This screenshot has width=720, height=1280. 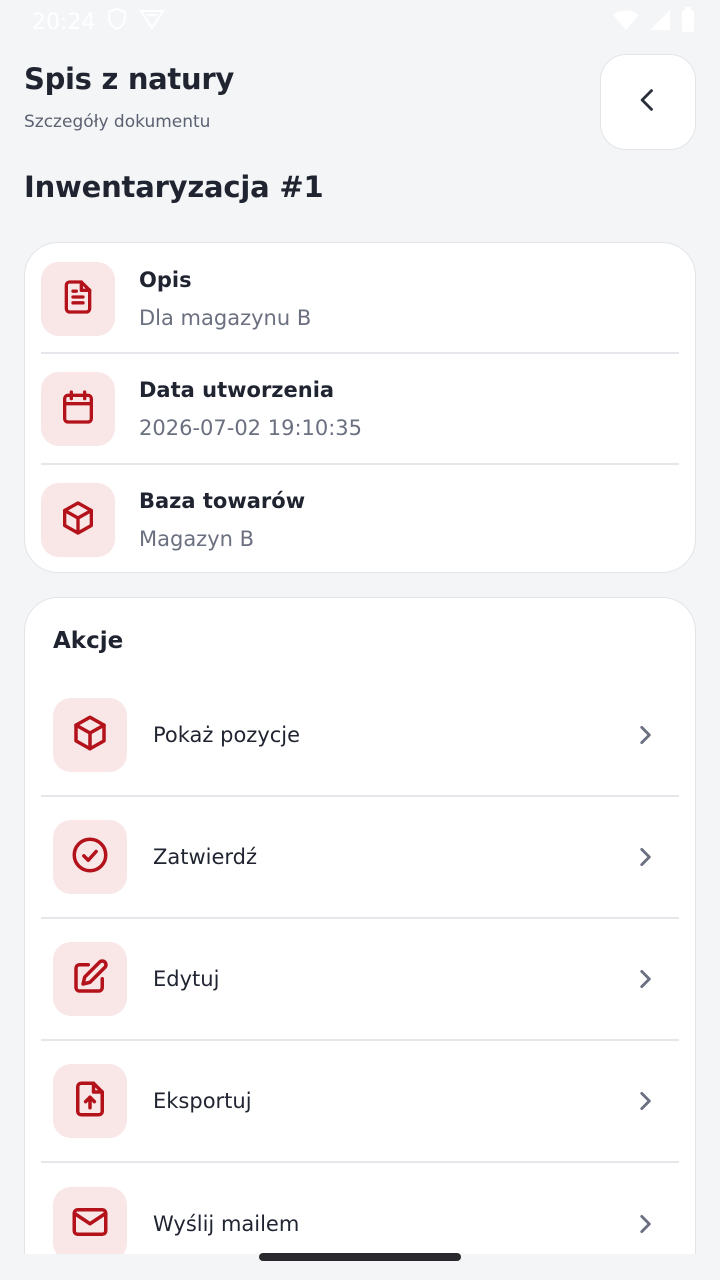 I want to click on detail-label: Data utworzenia, so click(x=237, y=389).